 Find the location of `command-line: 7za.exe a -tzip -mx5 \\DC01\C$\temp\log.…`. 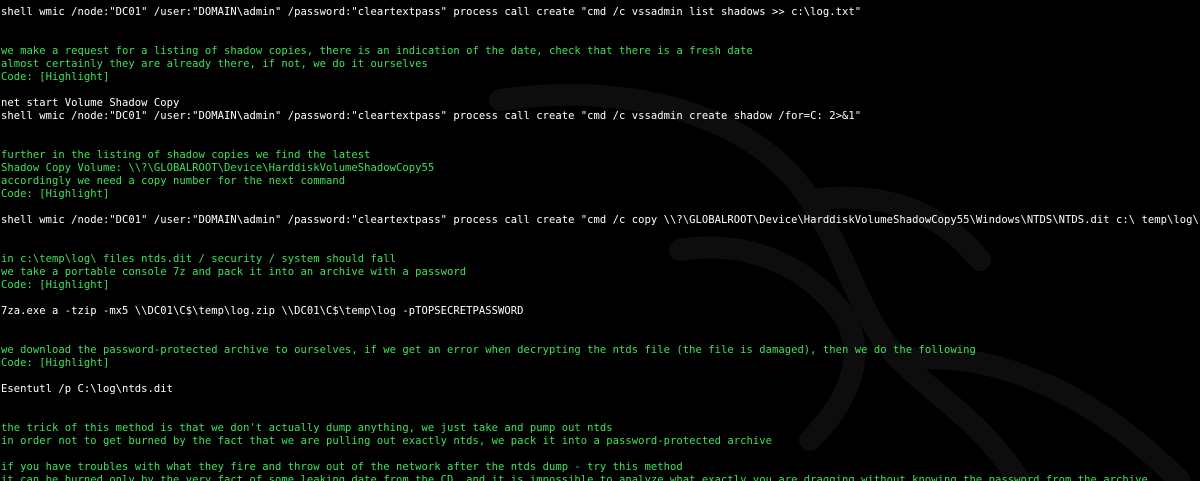

command-line: 7za.exe a -tzip -mx5 \\DC01\C$\temp\log.… is located at coordinates (262, 311).